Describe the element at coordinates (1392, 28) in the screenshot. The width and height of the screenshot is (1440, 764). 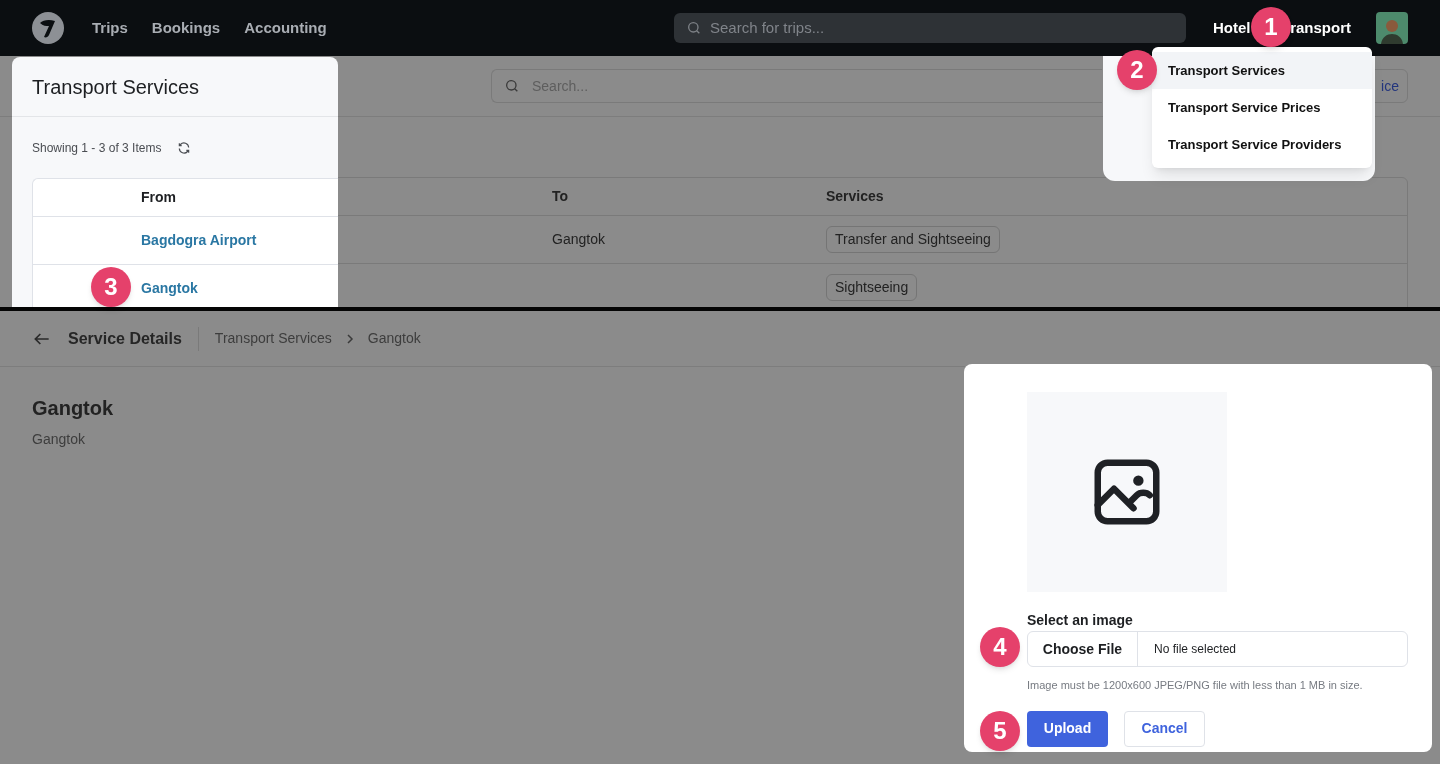
I see `avatar` at that location.